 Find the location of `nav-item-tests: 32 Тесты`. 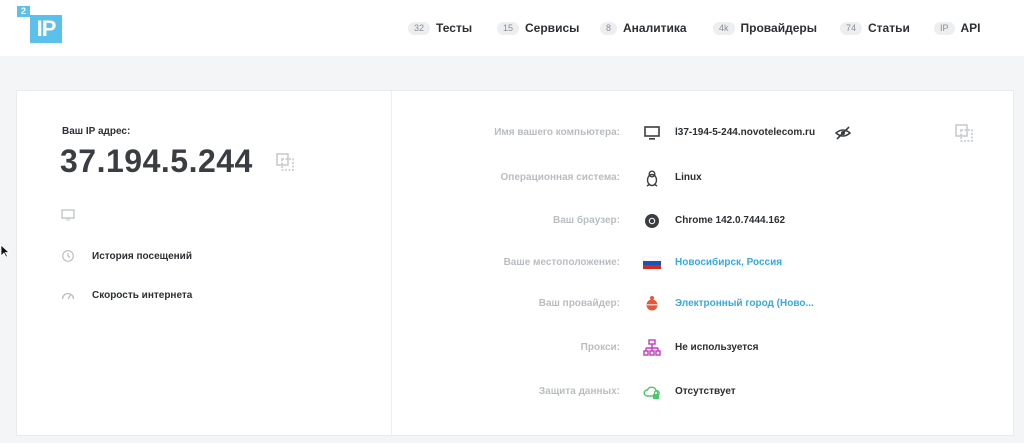

nav-item-tests: 32 Тесты is located at coordinates (440, 28).